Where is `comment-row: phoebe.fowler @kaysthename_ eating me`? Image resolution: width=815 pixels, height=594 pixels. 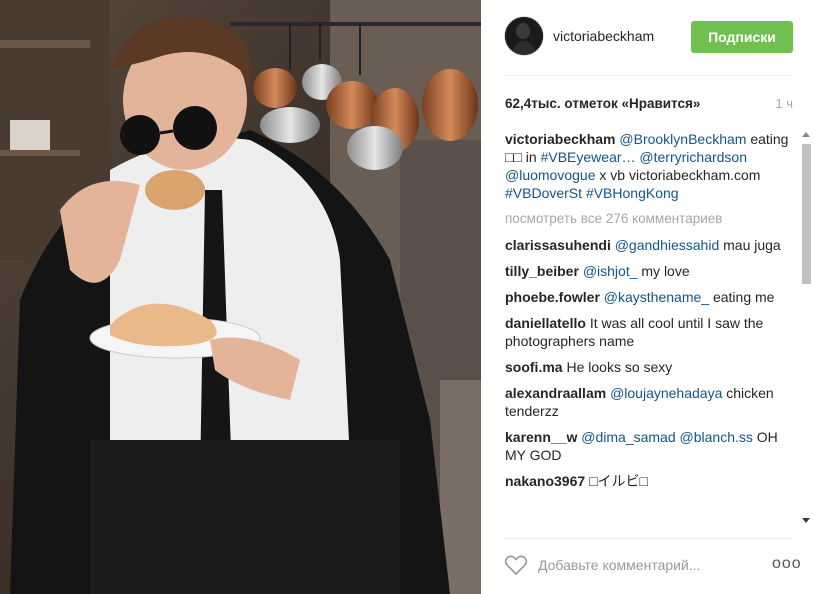
comment-row: phoebe.fowler @kaysthename_ eating me is located at coordinates (651, 297).